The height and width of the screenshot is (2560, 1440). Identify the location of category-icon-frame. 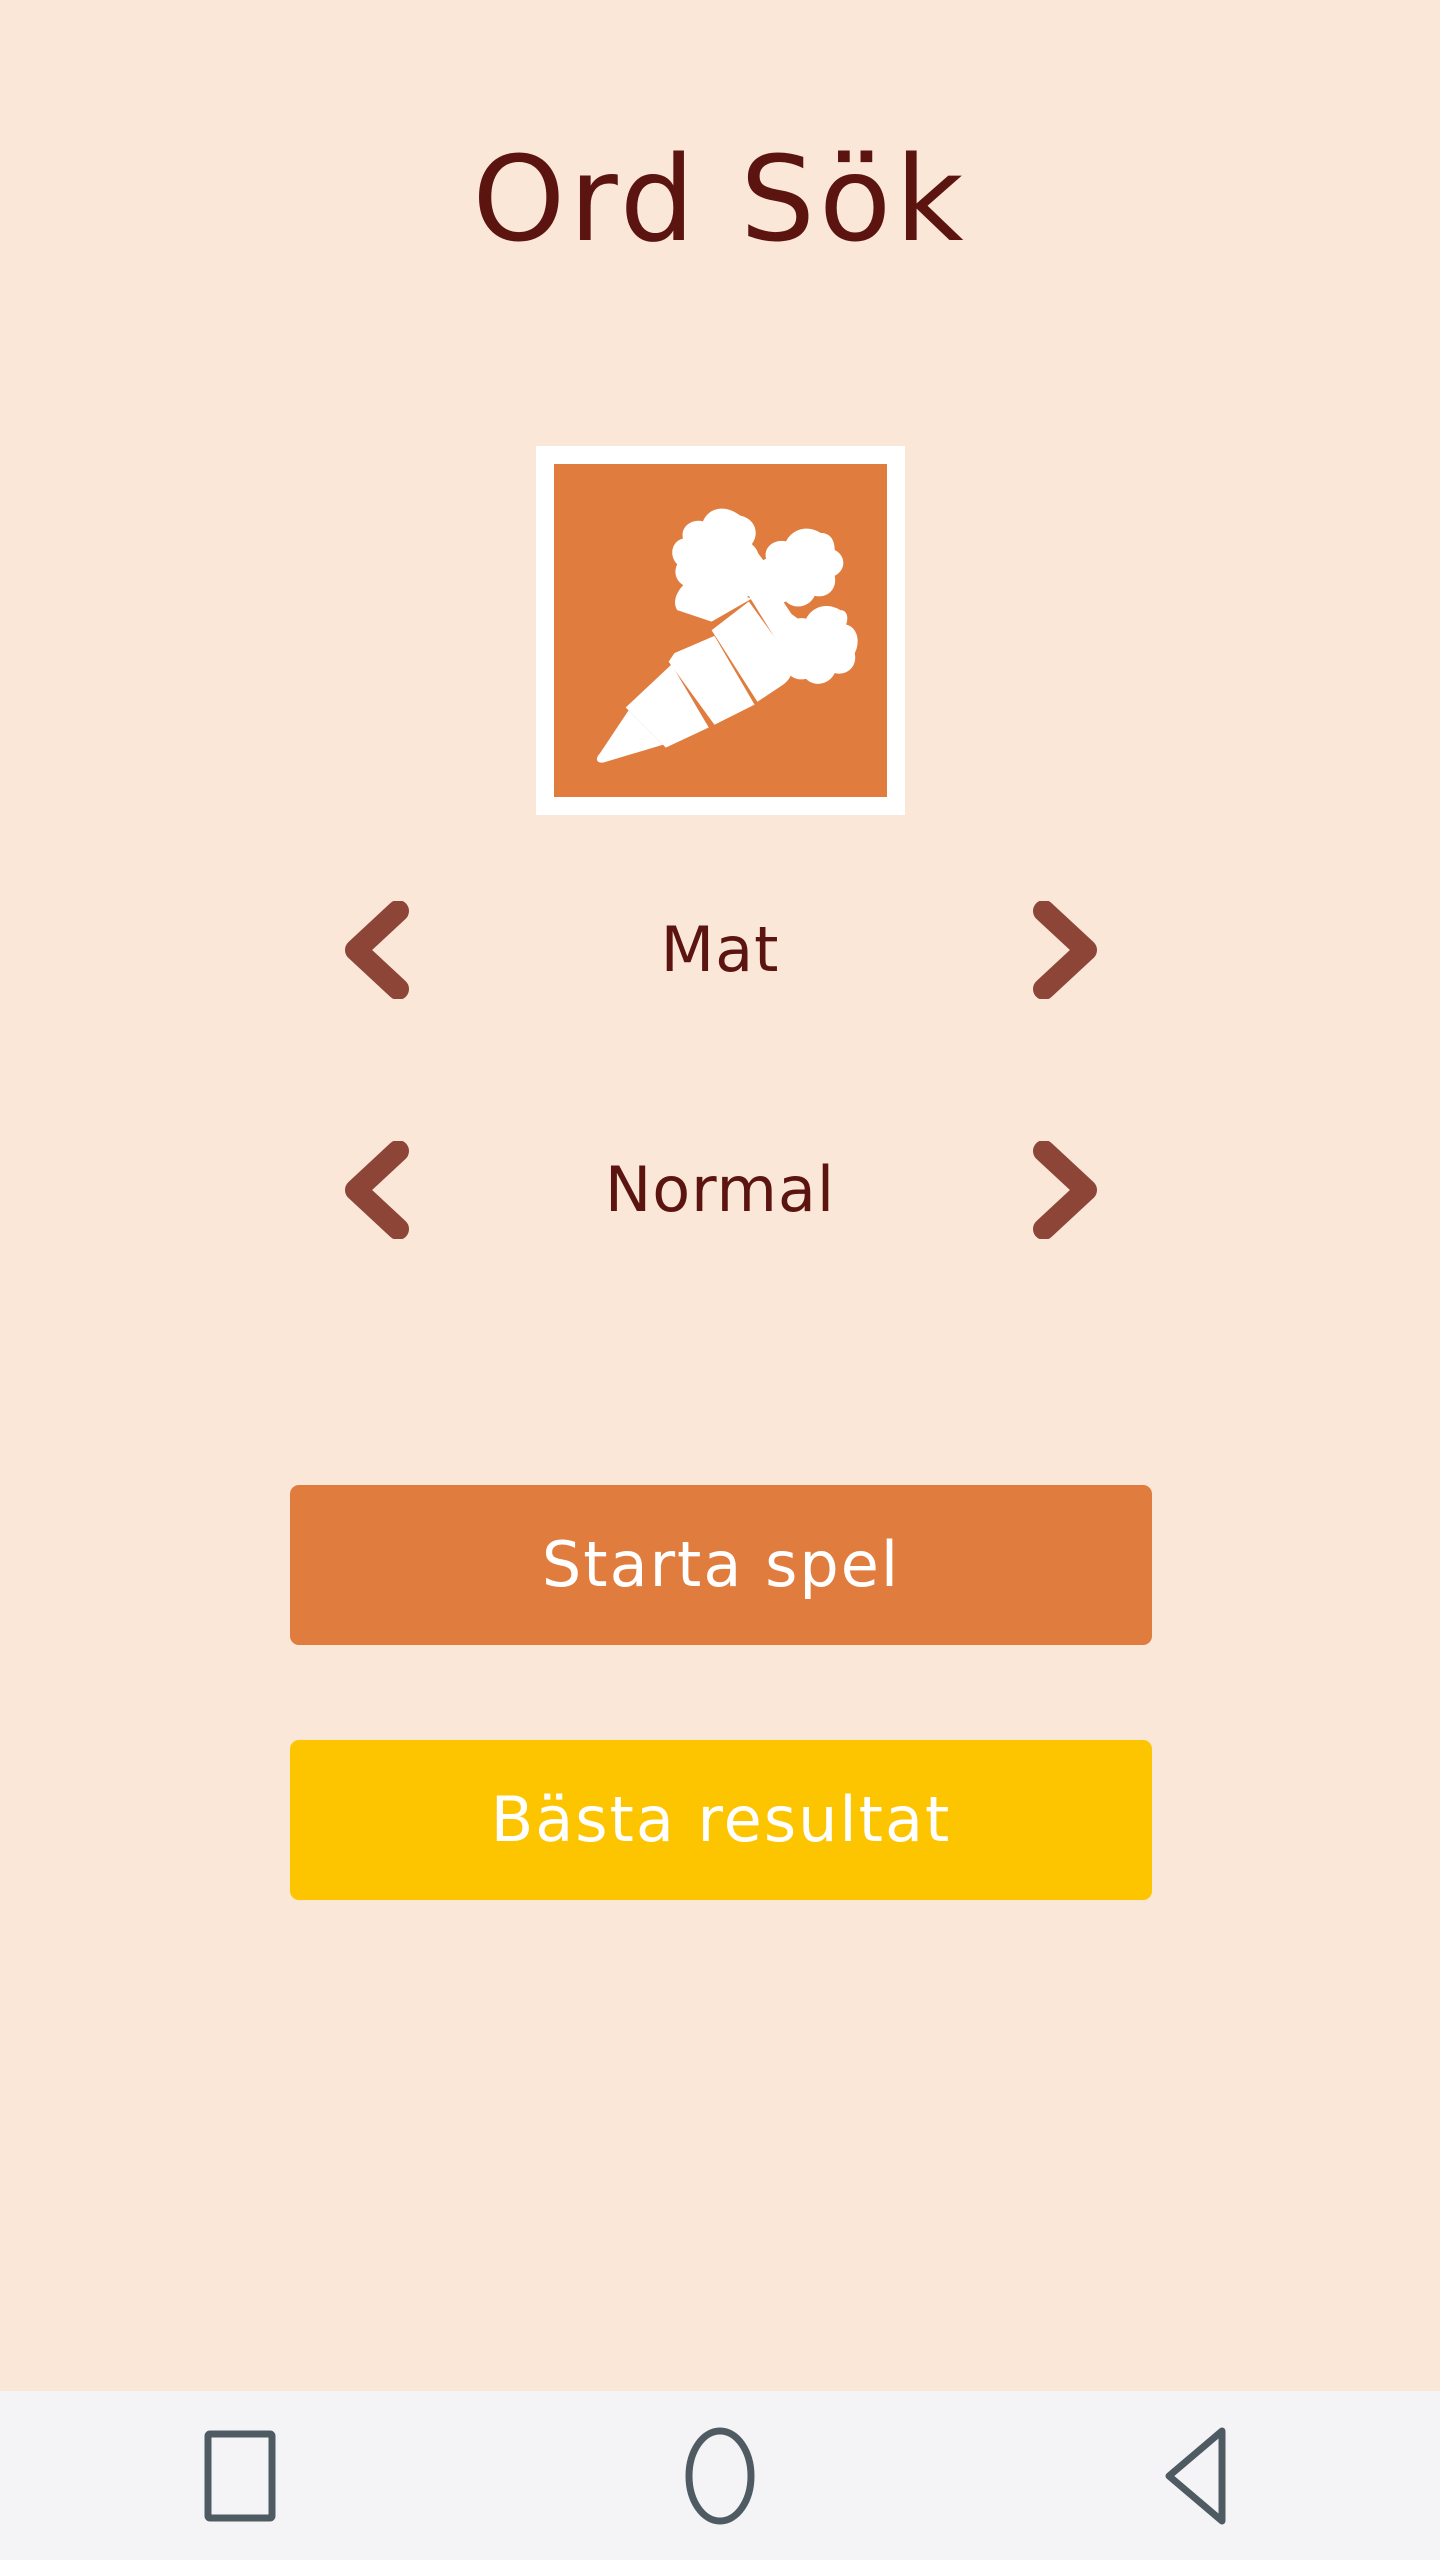
(720, 630).